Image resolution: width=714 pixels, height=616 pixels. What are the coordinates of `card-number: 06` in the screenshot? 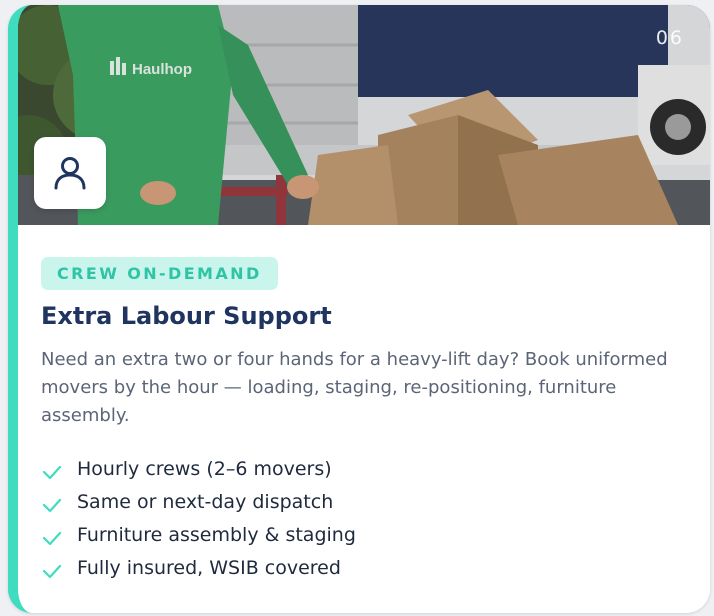 It's located at (669, 38).